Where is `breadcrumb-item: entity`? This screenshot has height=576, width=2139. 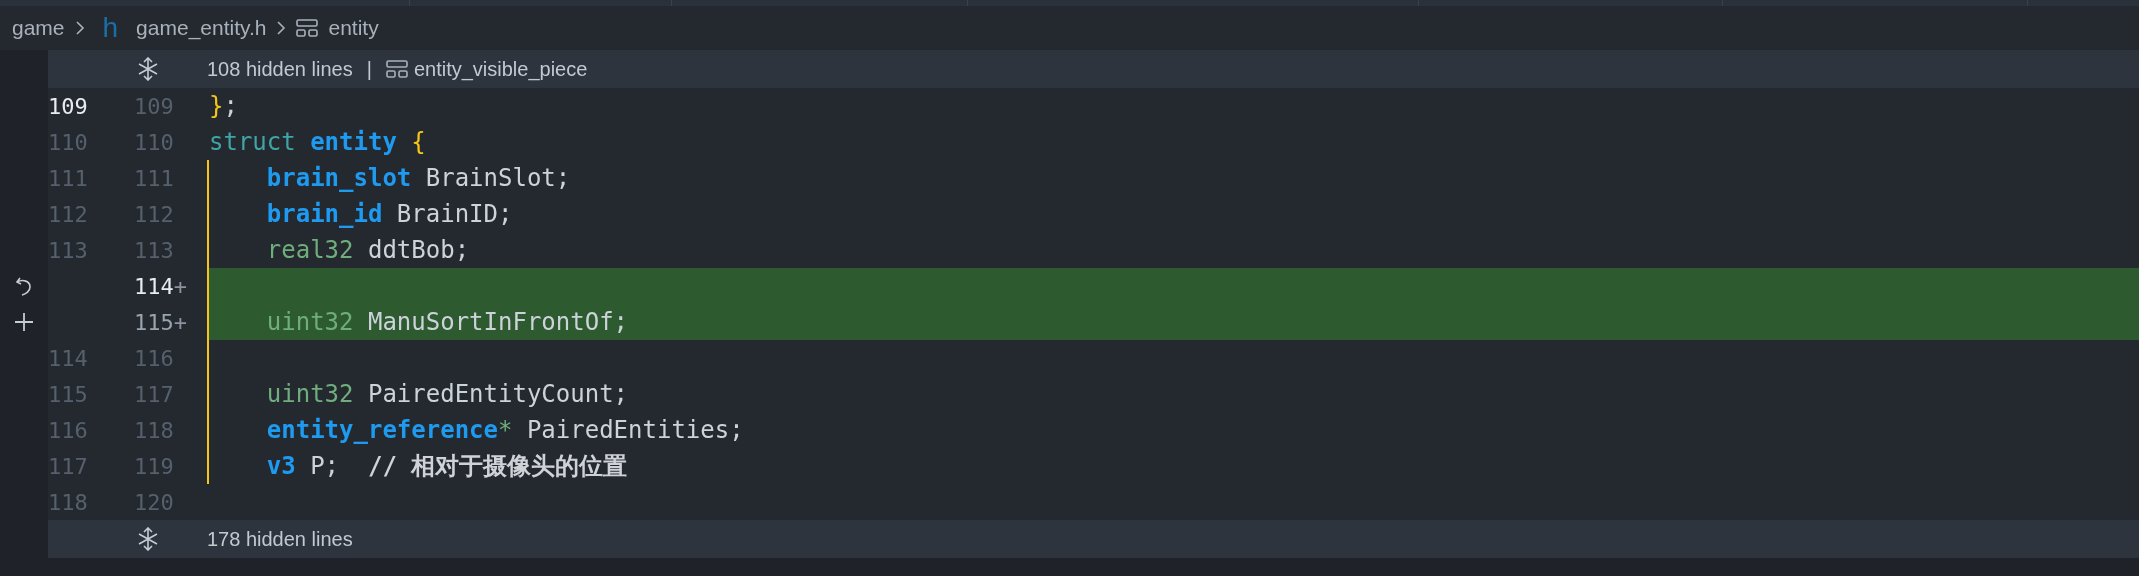 breadcrumb-item: entity is located at coordinates (353, 28).